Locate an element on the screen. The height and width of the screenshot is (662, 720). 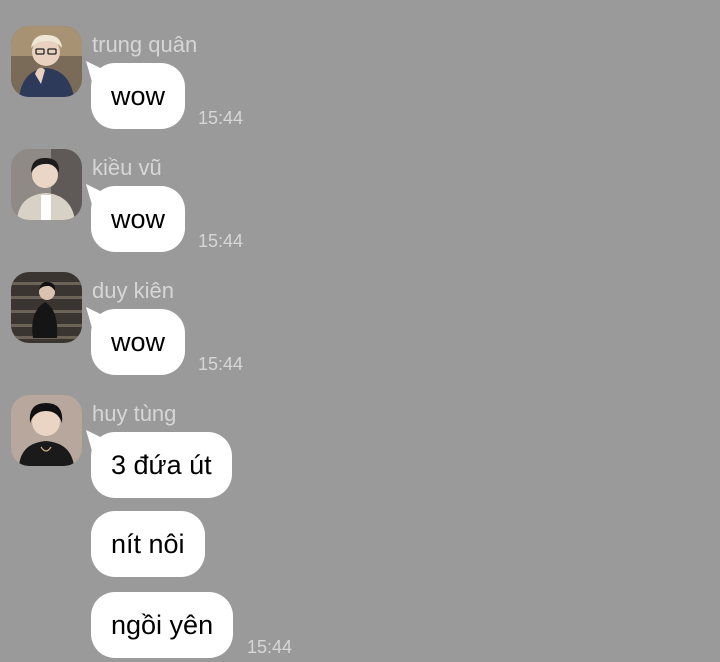
sender-name: duy kiên is located at coordinates (133, 290).